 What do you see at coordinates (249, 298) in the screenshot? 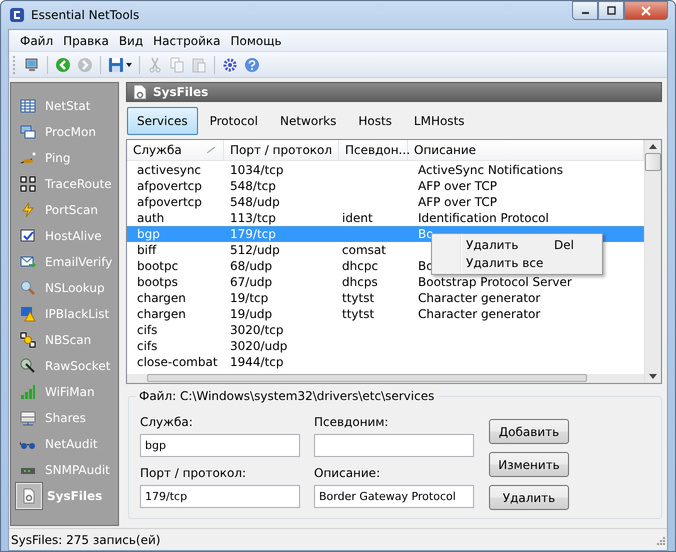
I see `table-cell: 19/tcp` at bounding box center [249, 298].